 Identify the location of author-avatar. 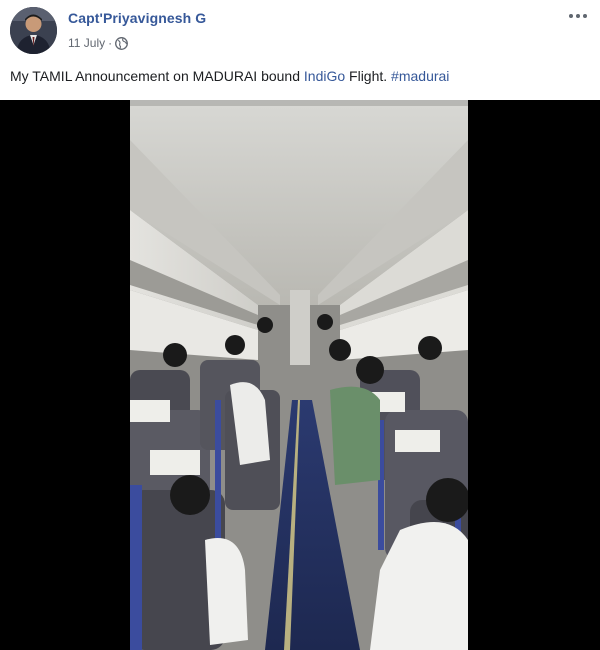
(33, 30).